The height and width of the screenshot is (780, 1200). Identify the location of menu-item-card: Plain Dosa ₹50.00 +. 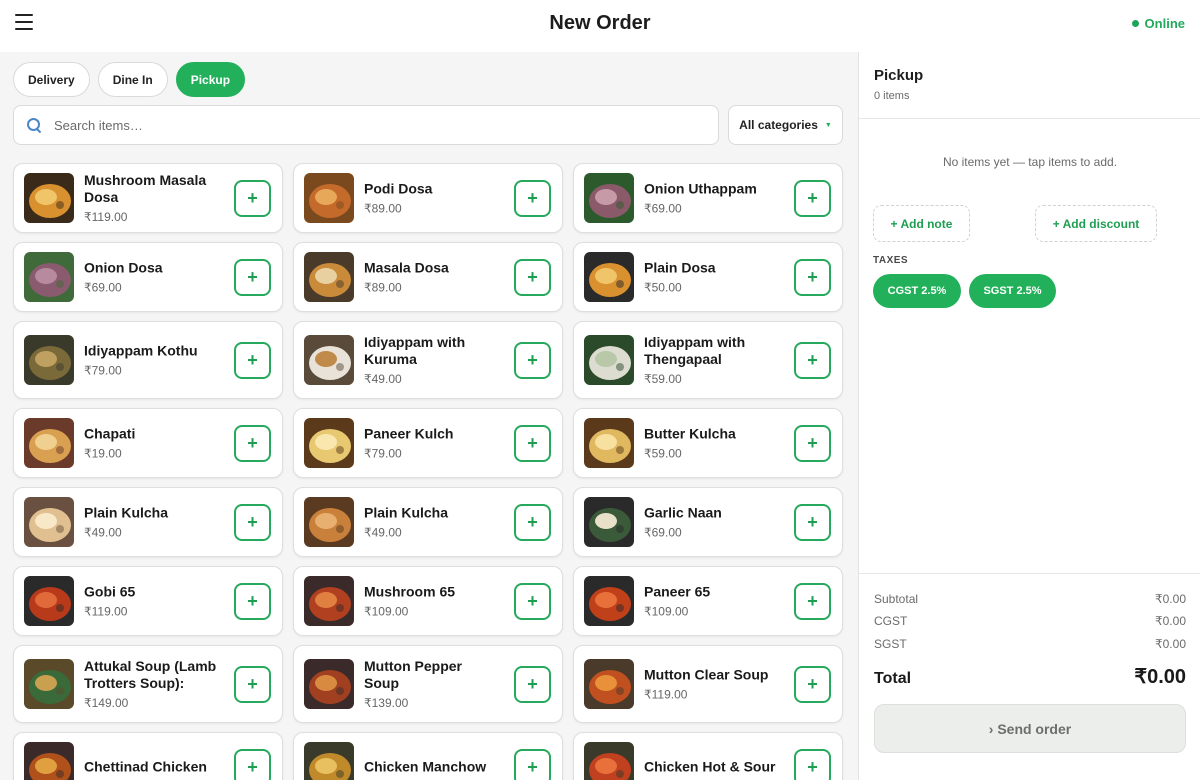
(708, 277).